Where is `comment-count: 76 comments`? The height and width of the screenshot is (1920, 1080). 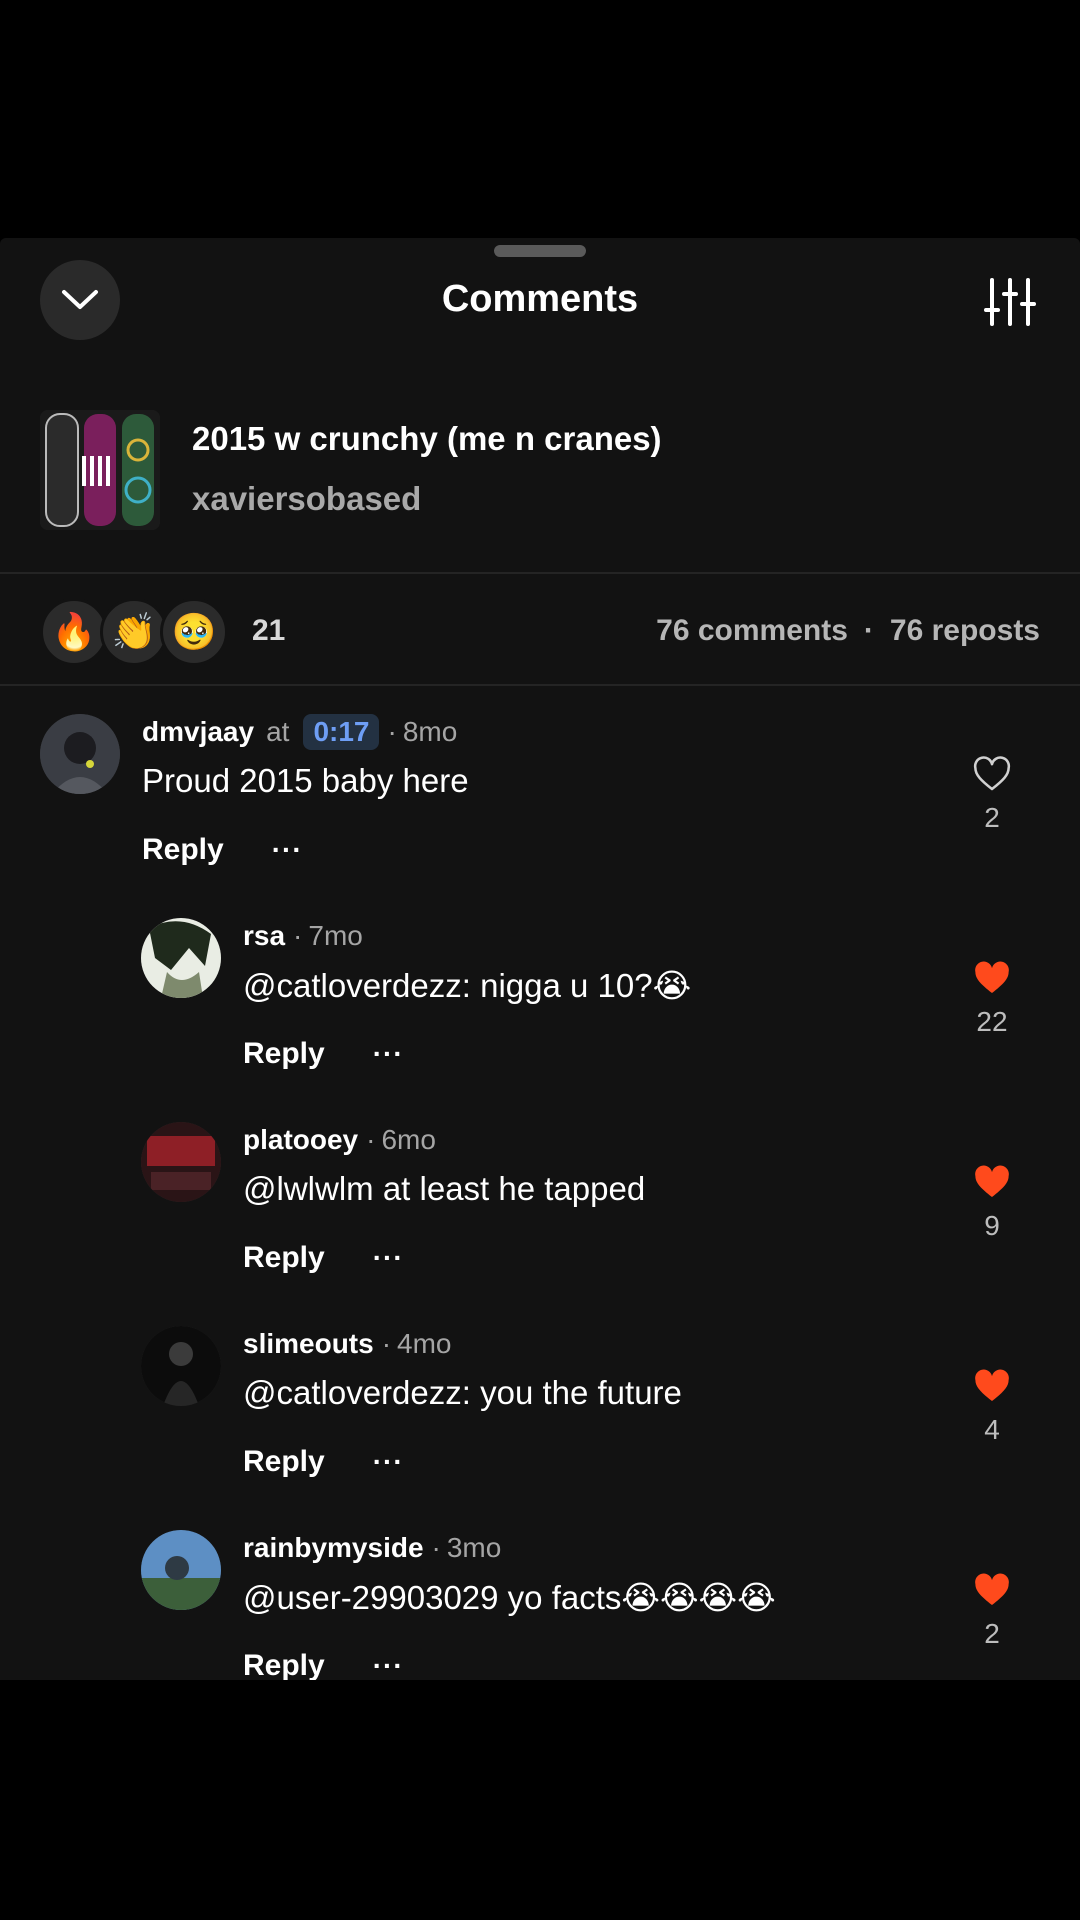 comment-count: 76 comments is located at coordinates (752, 630).